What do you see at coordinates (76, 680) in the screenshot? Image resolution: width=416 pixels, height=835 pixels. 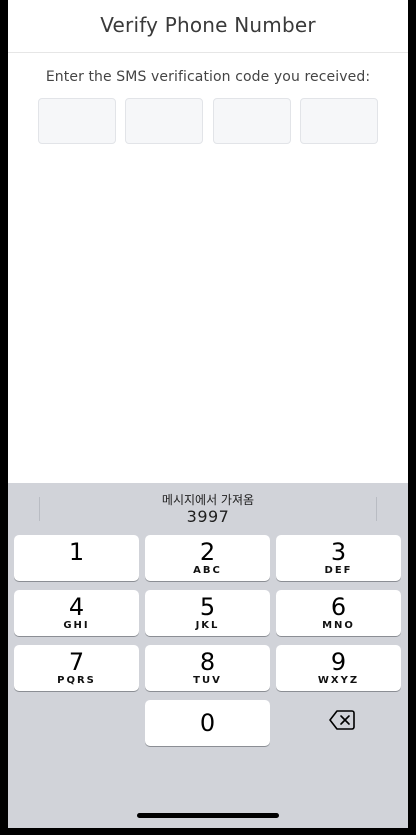 I see `key-7-letters: PQRS` at bounding box center [76, 680].